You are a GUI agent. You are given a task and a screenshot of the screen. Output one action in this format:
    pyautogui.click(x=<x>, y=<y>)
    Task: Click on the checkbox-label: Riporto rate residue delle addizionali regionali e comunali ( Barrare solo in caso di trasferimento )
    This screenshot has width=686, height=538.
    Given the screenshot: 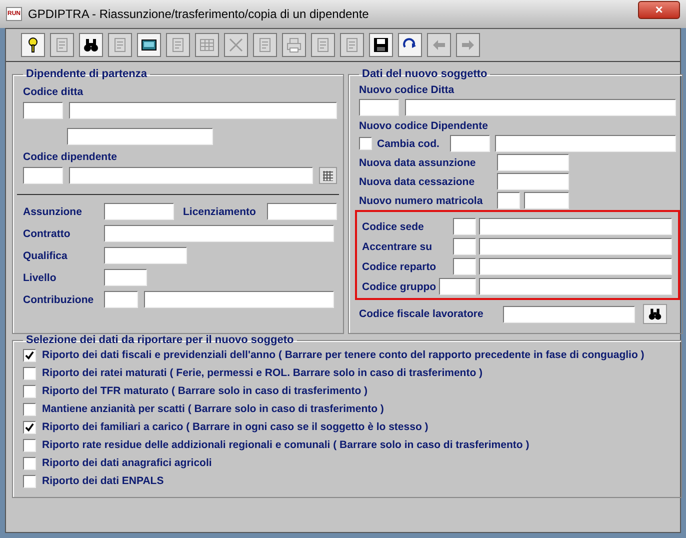 What is the action you would take?
    pyautogui.click(x=286, y=445)
    